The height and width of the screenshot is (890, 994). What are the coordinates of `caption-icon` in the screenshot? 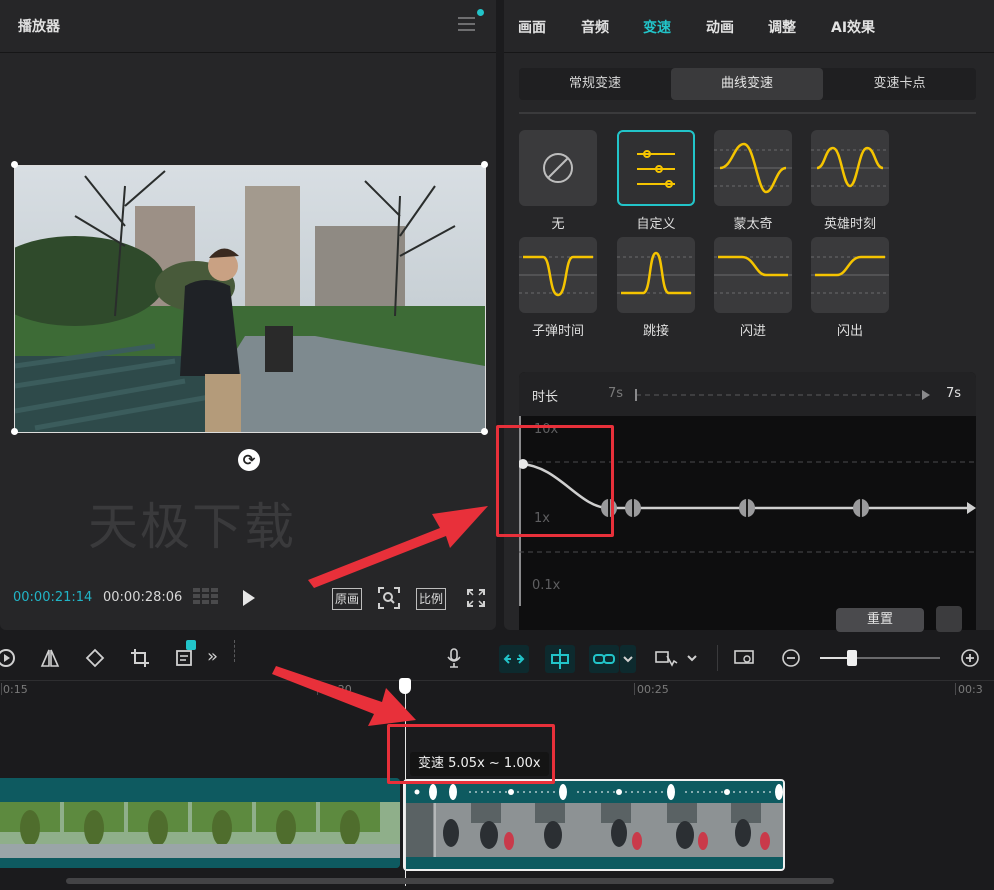 It's located at (185, 658).